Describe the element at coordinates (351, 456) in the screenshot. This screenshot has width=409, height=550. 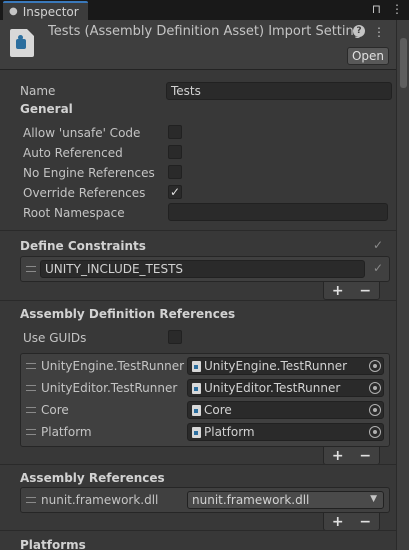
I see `assembly-definition-references-footer: + −` at that location.